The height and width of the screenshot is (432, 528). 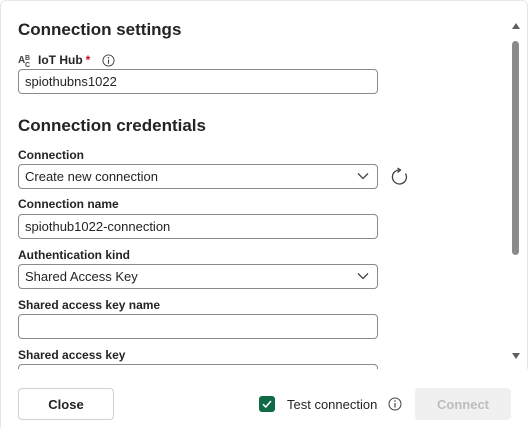 What do you see at coordinates (91, 176) in the screenshot?
I see `connection-dropdown-value: Create new connection` at bounding box center [91, 176].